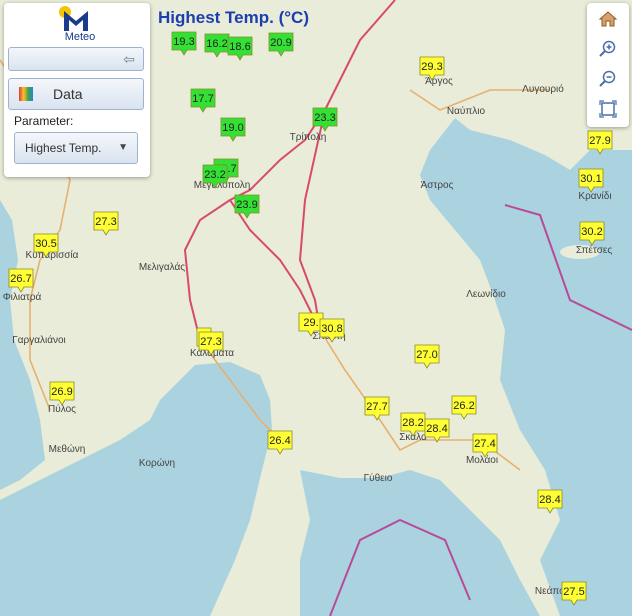 The image size is (632, 616). I want to click on place-label: Μεθώνη, so click(67, 449).